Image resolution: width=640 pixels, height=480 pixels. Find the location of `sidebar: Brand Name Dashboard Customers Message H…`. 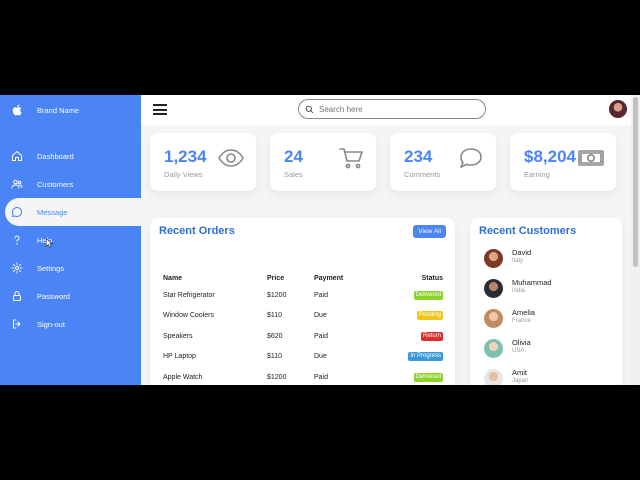

sidebar: Brand Name Dashboard Customers Message H… is located at coordinates (70, 240).